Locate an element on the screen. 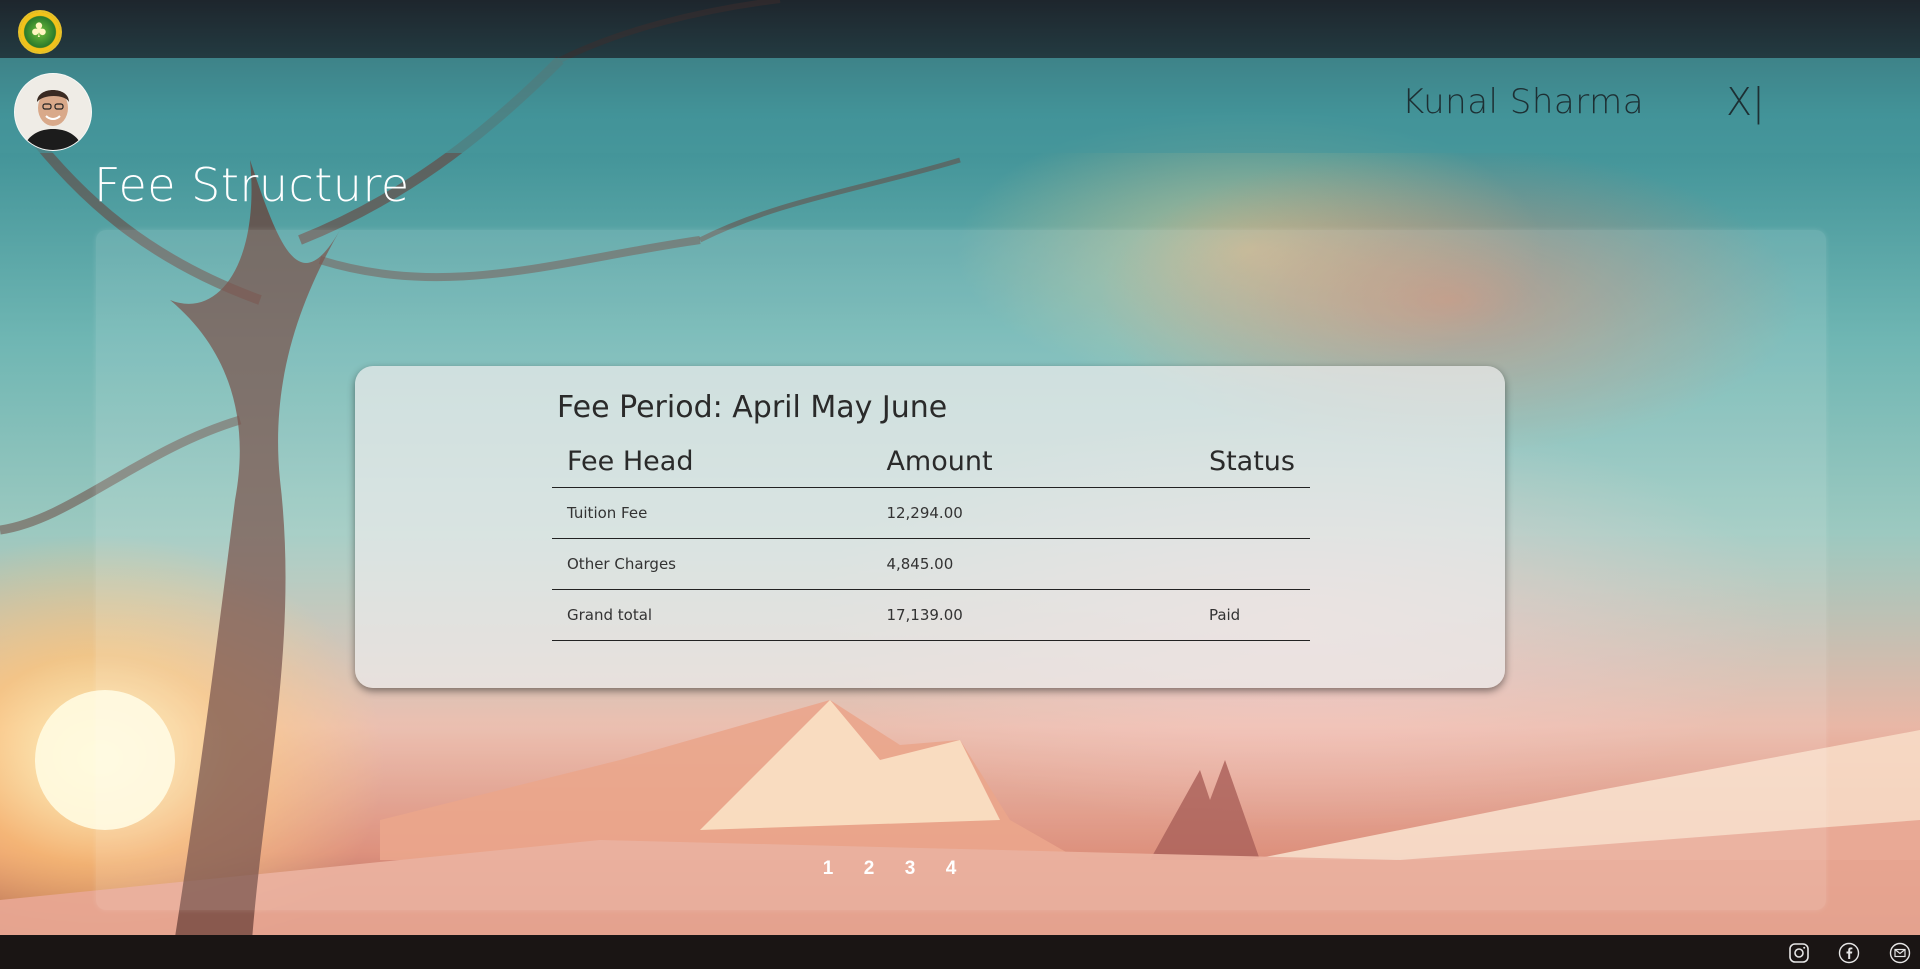 This screenshot has height=969, width=1920. close-button: X| is located at coordinates (1745, 102).